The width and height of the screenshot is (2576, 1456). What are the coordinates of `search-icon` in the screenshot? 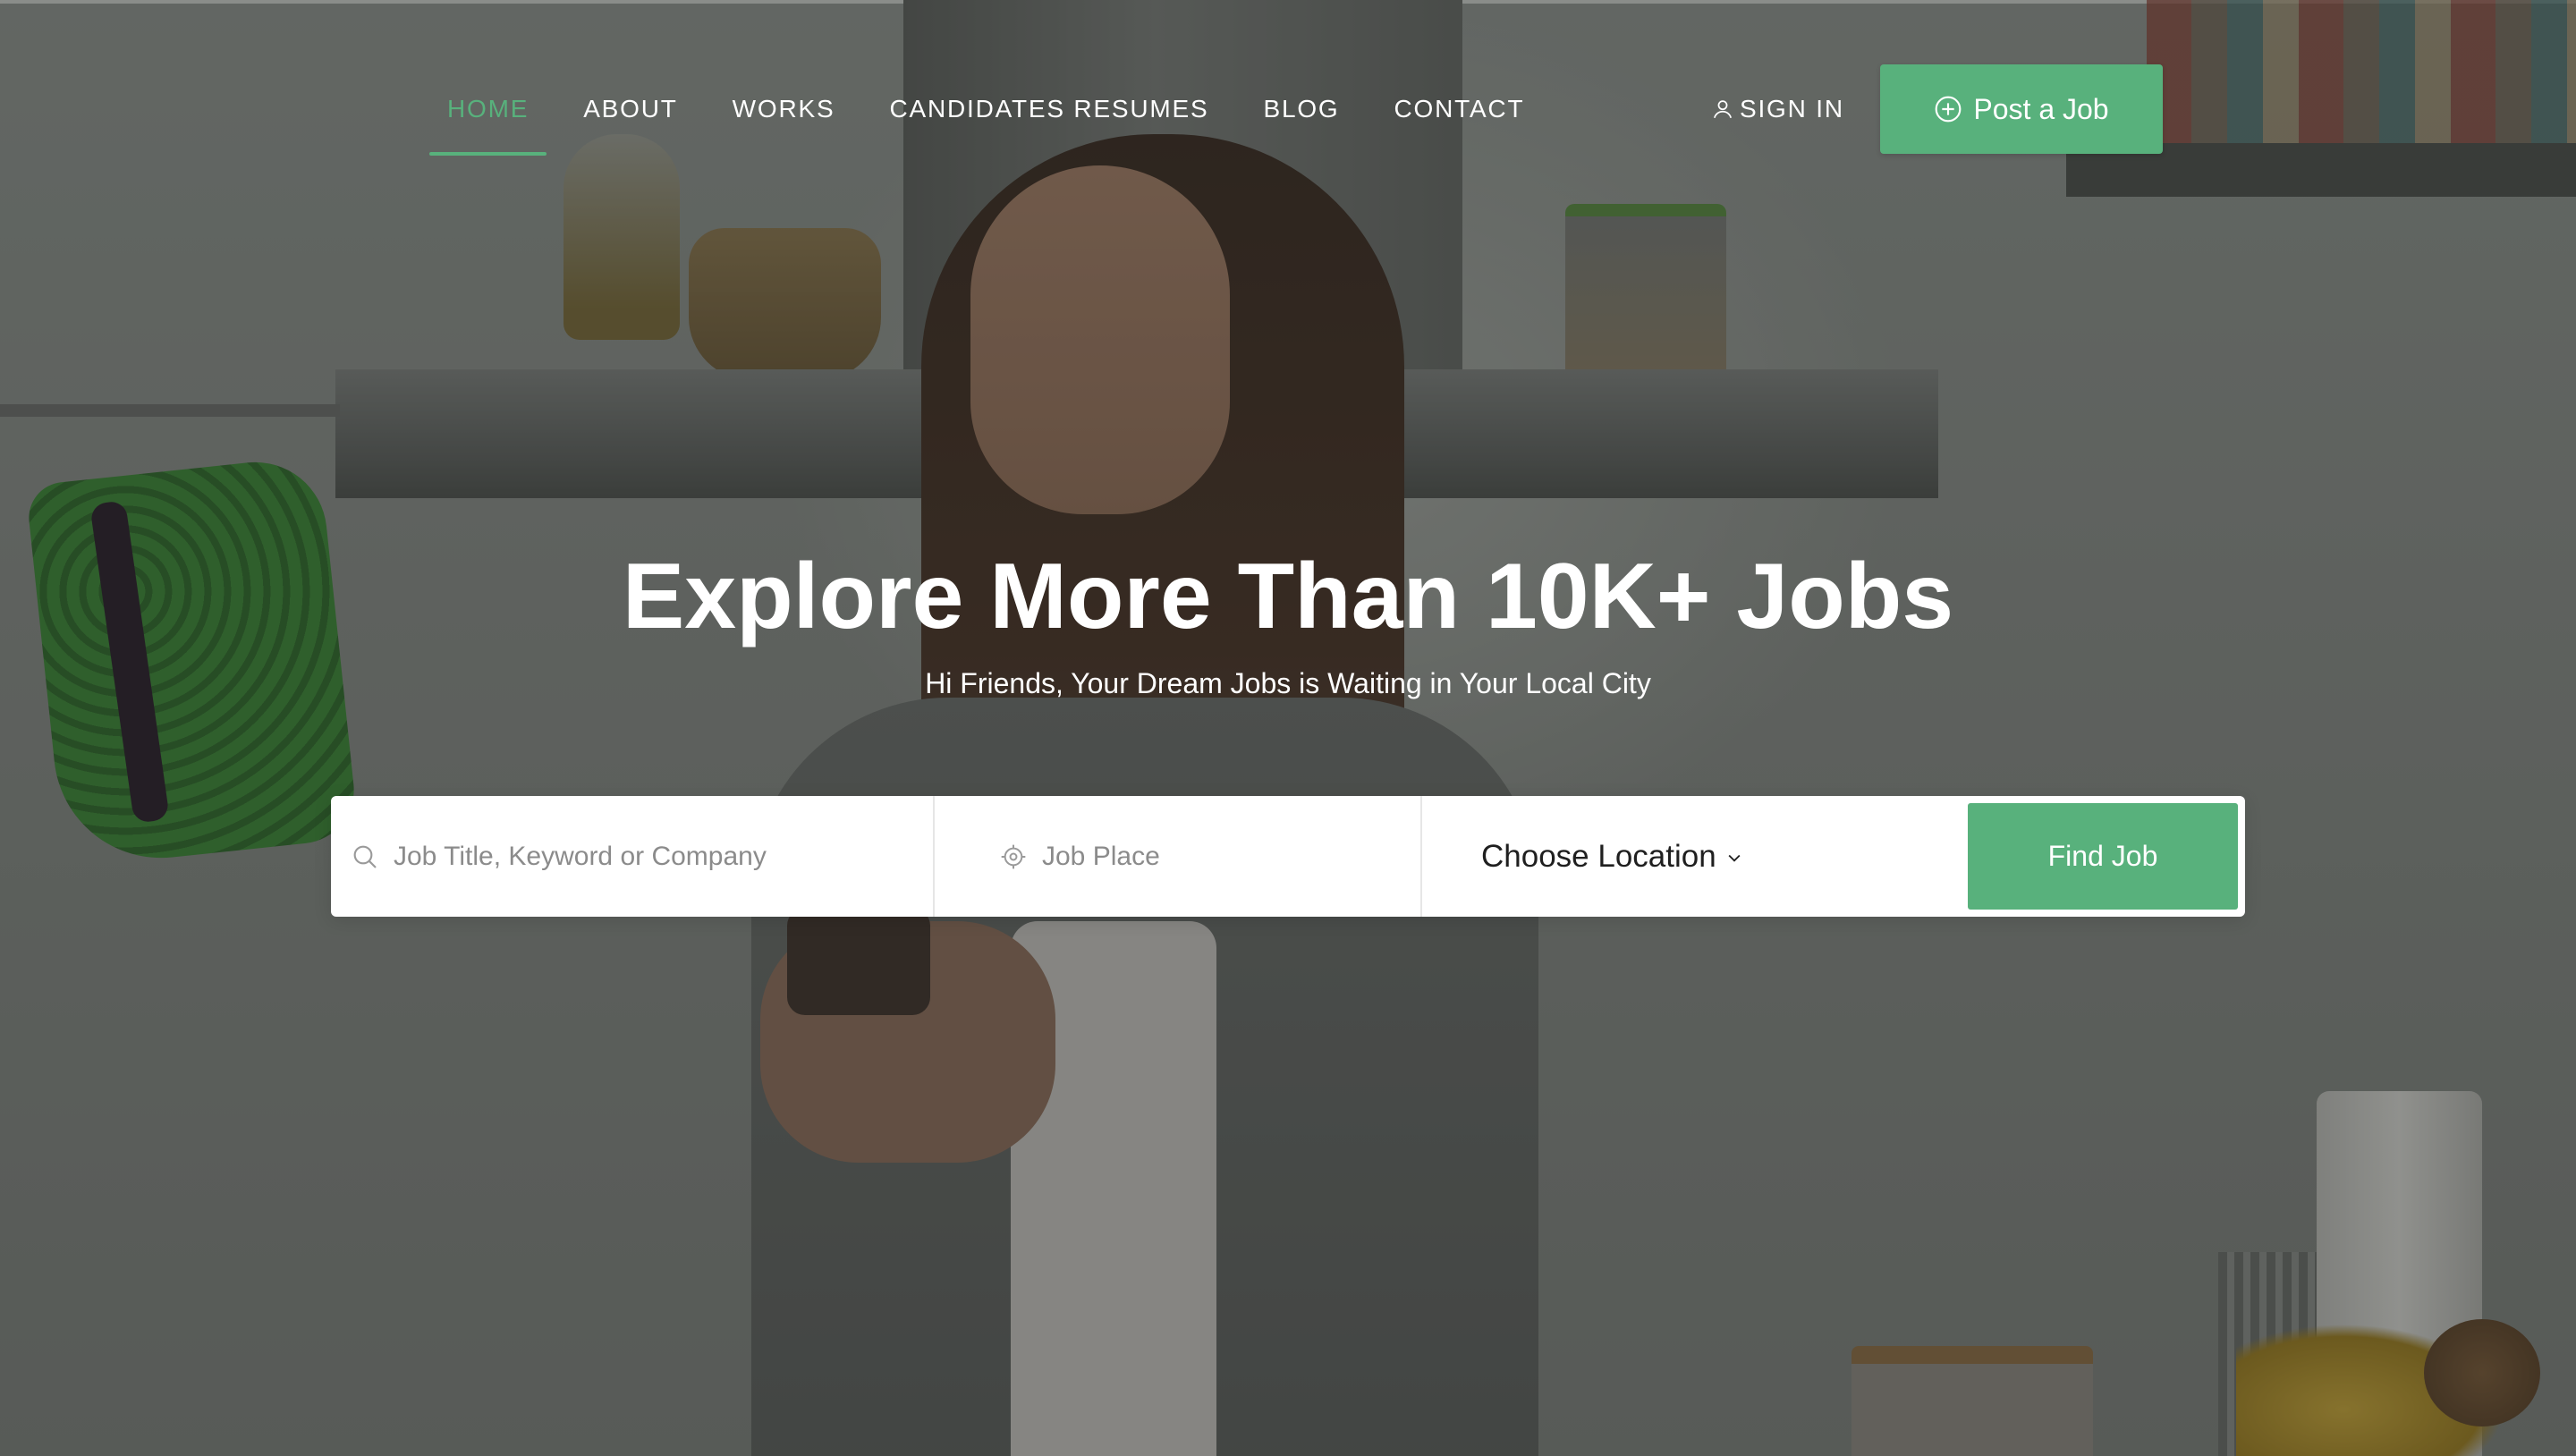 It's located at (365, 856).